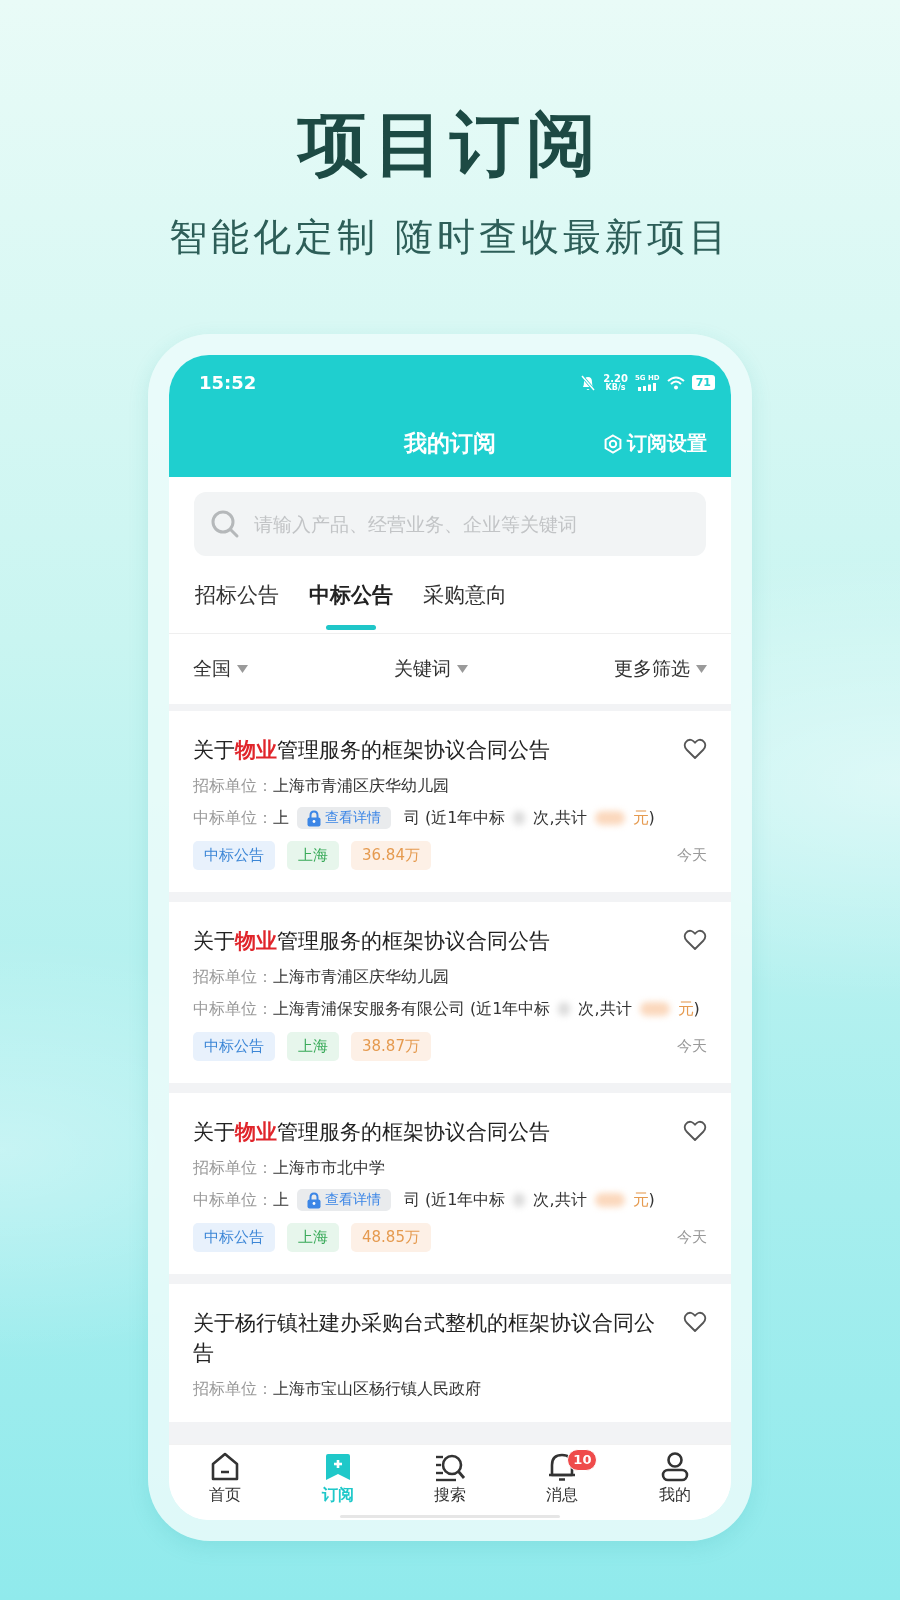 This screenshot has width=900, height=1600. I want to click on result-card: 关于物业管理服务的框架协议合同公告 招标单位：上海市市北中学 中标单位：上 查看详情 司 (近1年中标 次,共计 元) 中标公告 上海 48.85万 今天, so click(450, 1183).